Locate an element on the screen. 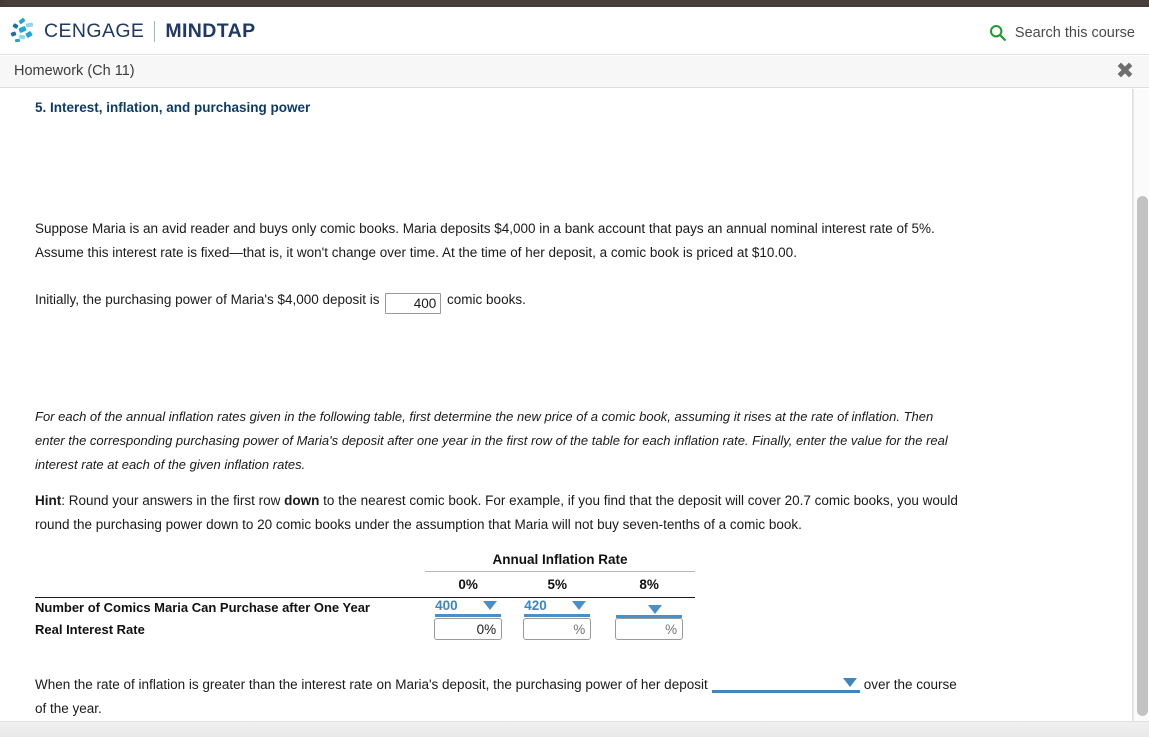  close-icon: ✖ is located at coordinates (1125, 72).